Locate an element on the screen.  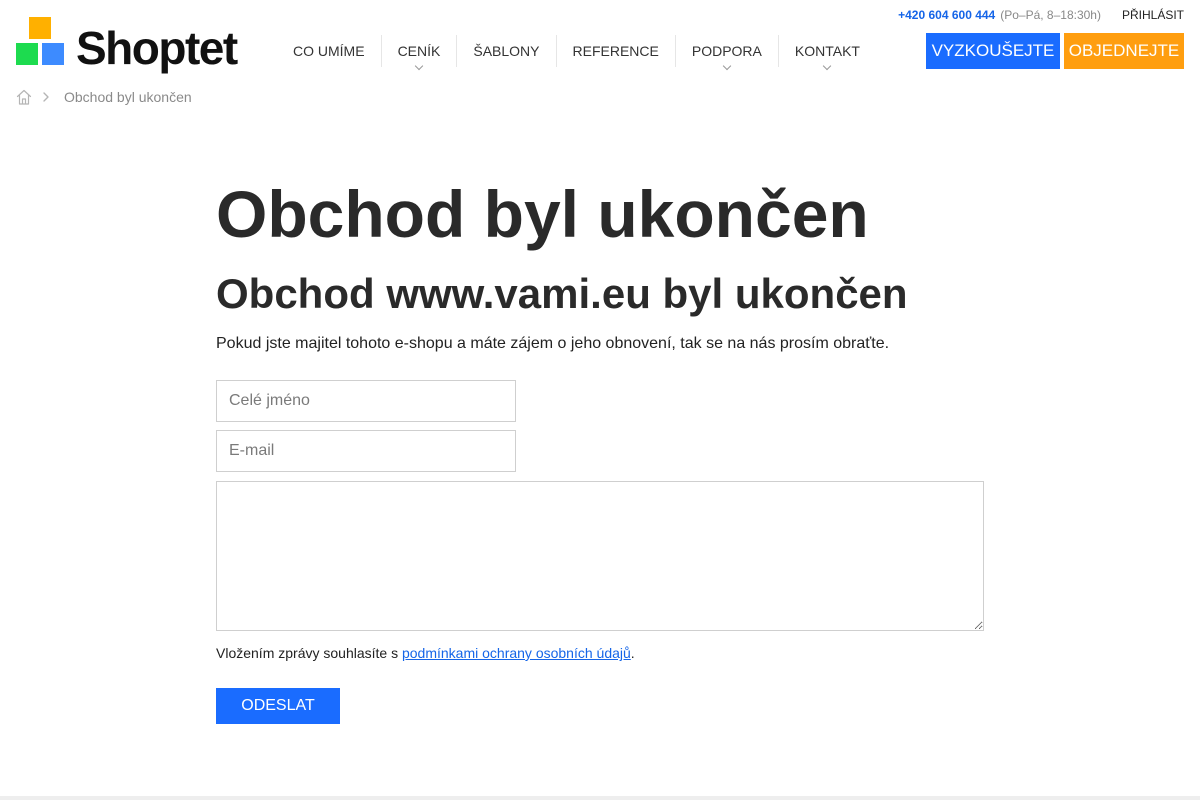
nav-item-kontakt: KONTAKT is located at coordinates (826, 53).